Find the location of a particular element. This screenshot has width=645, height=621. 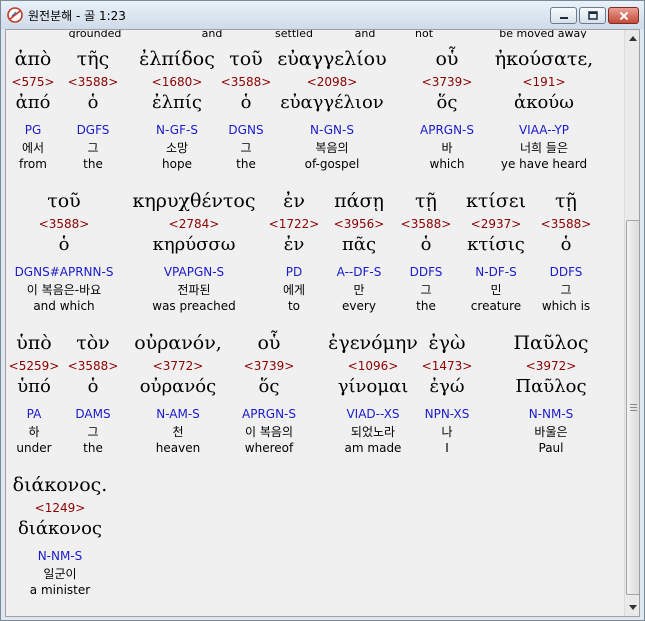

korean-gloss: 하 is located at coordinates (34, 432).